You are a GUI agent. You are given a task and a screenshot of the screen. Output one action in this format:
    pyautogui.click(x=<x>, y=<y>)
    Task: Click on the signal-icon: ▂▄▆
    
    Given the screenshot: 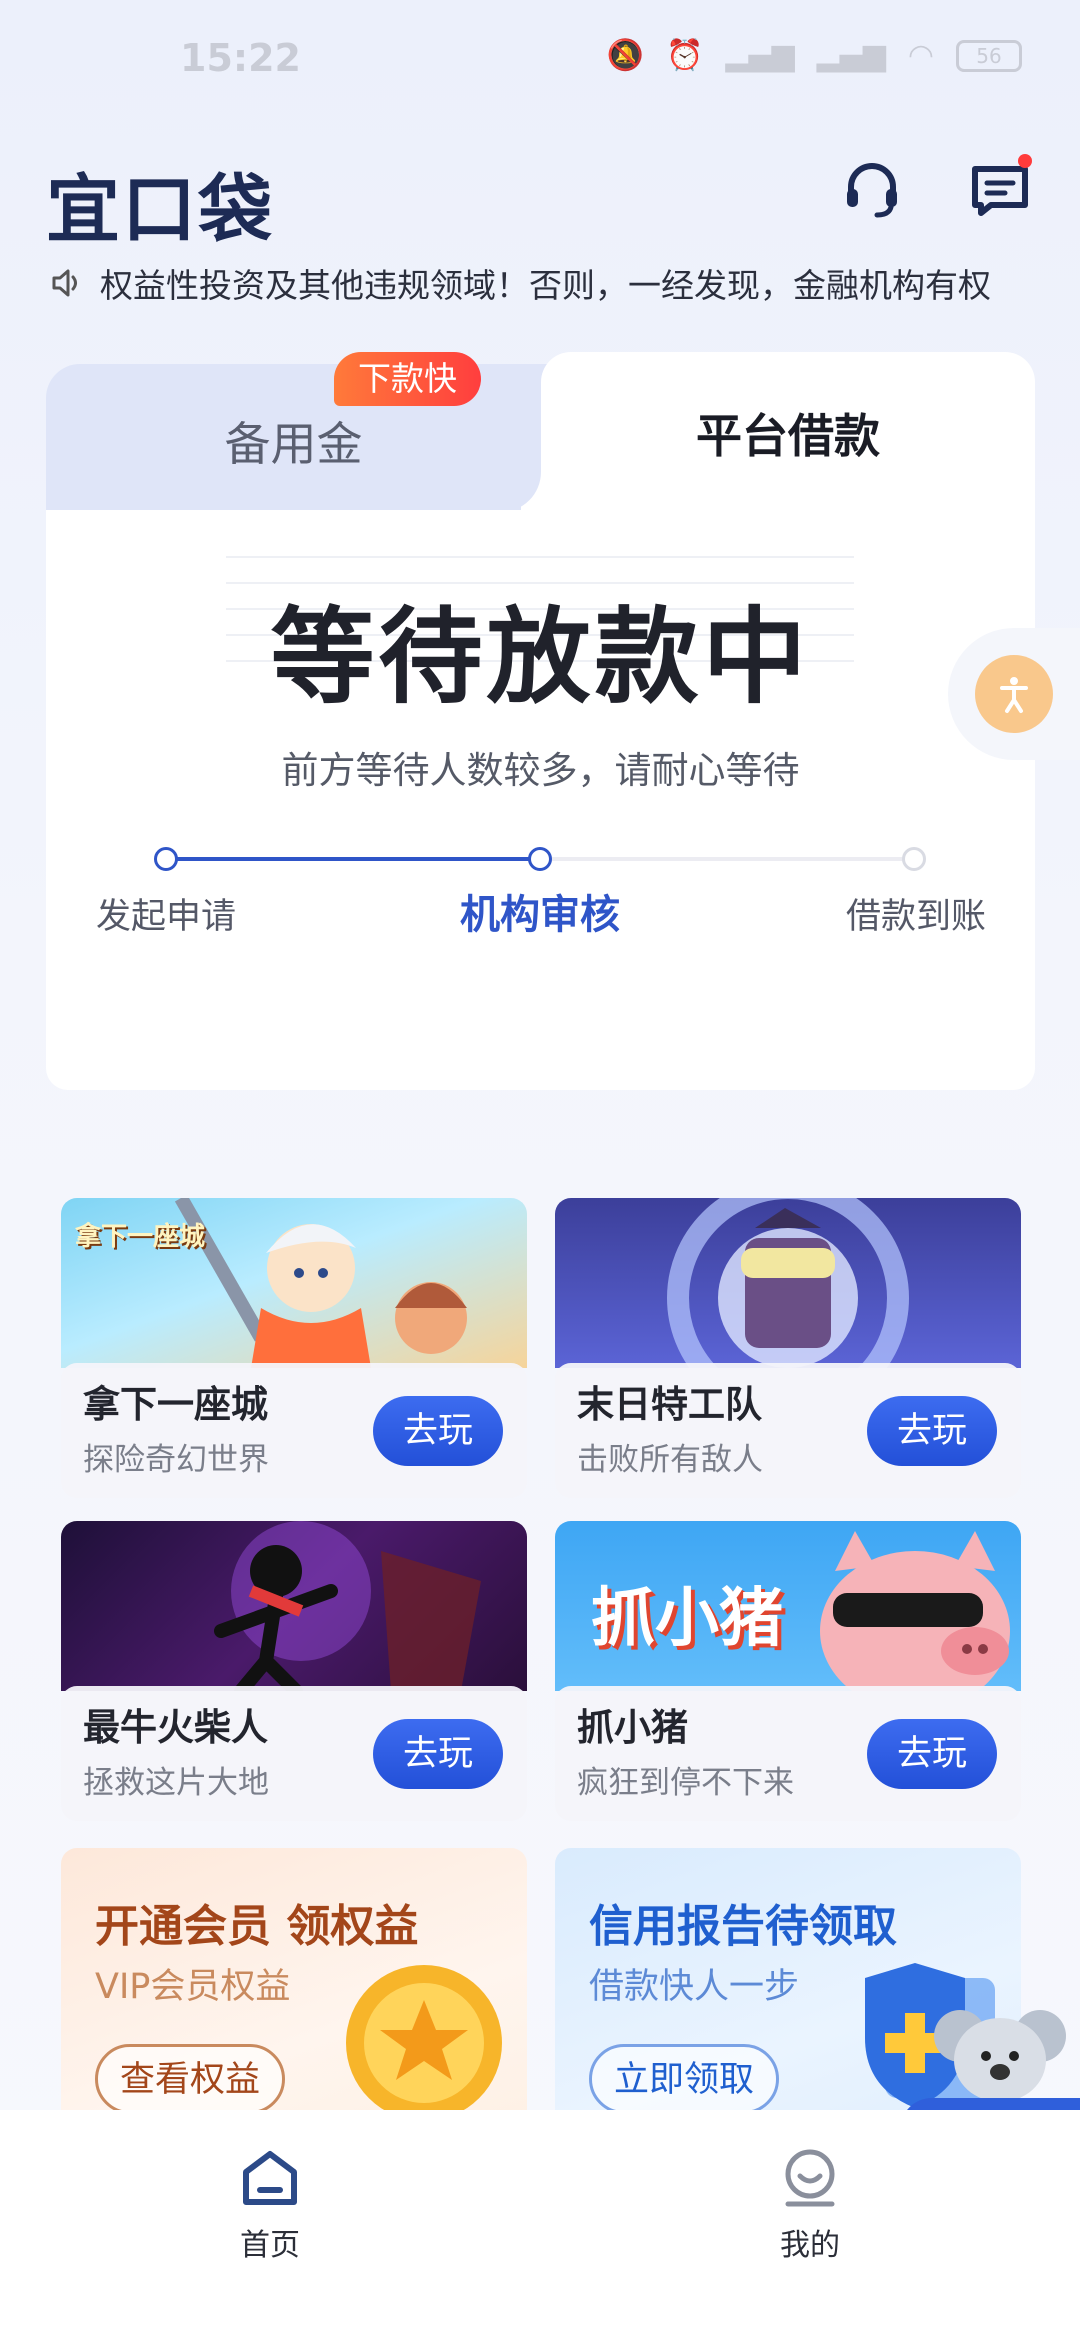 What is the action you would take?
    pyautogui.click(x=760, y=55)
    